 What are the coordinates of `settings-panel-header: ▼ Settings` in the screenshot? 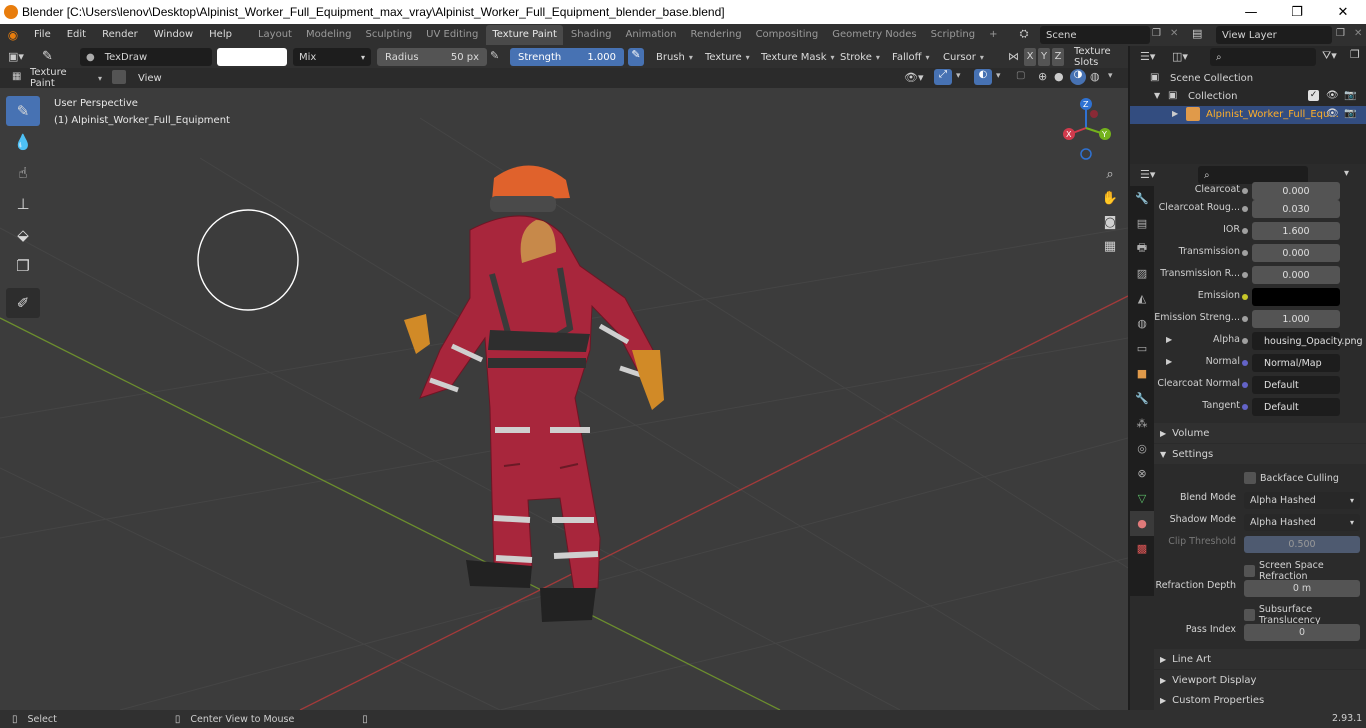 It's located at (1260, 454).